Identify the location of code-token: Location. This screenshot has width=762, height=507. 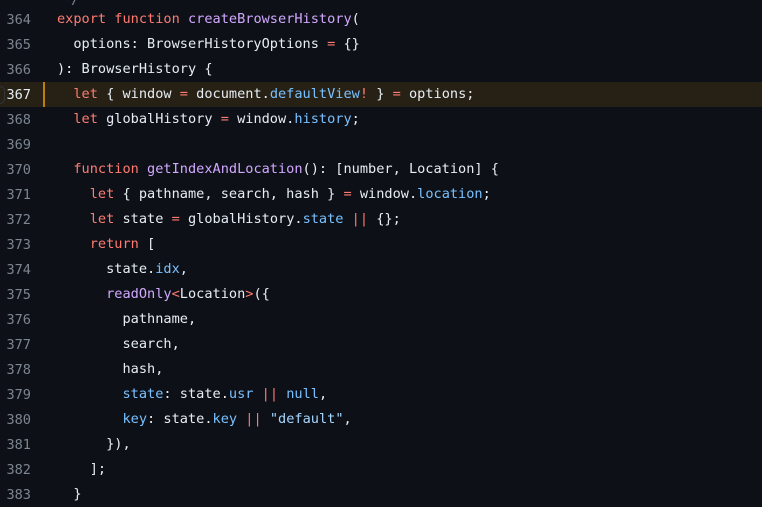
(212, 294).